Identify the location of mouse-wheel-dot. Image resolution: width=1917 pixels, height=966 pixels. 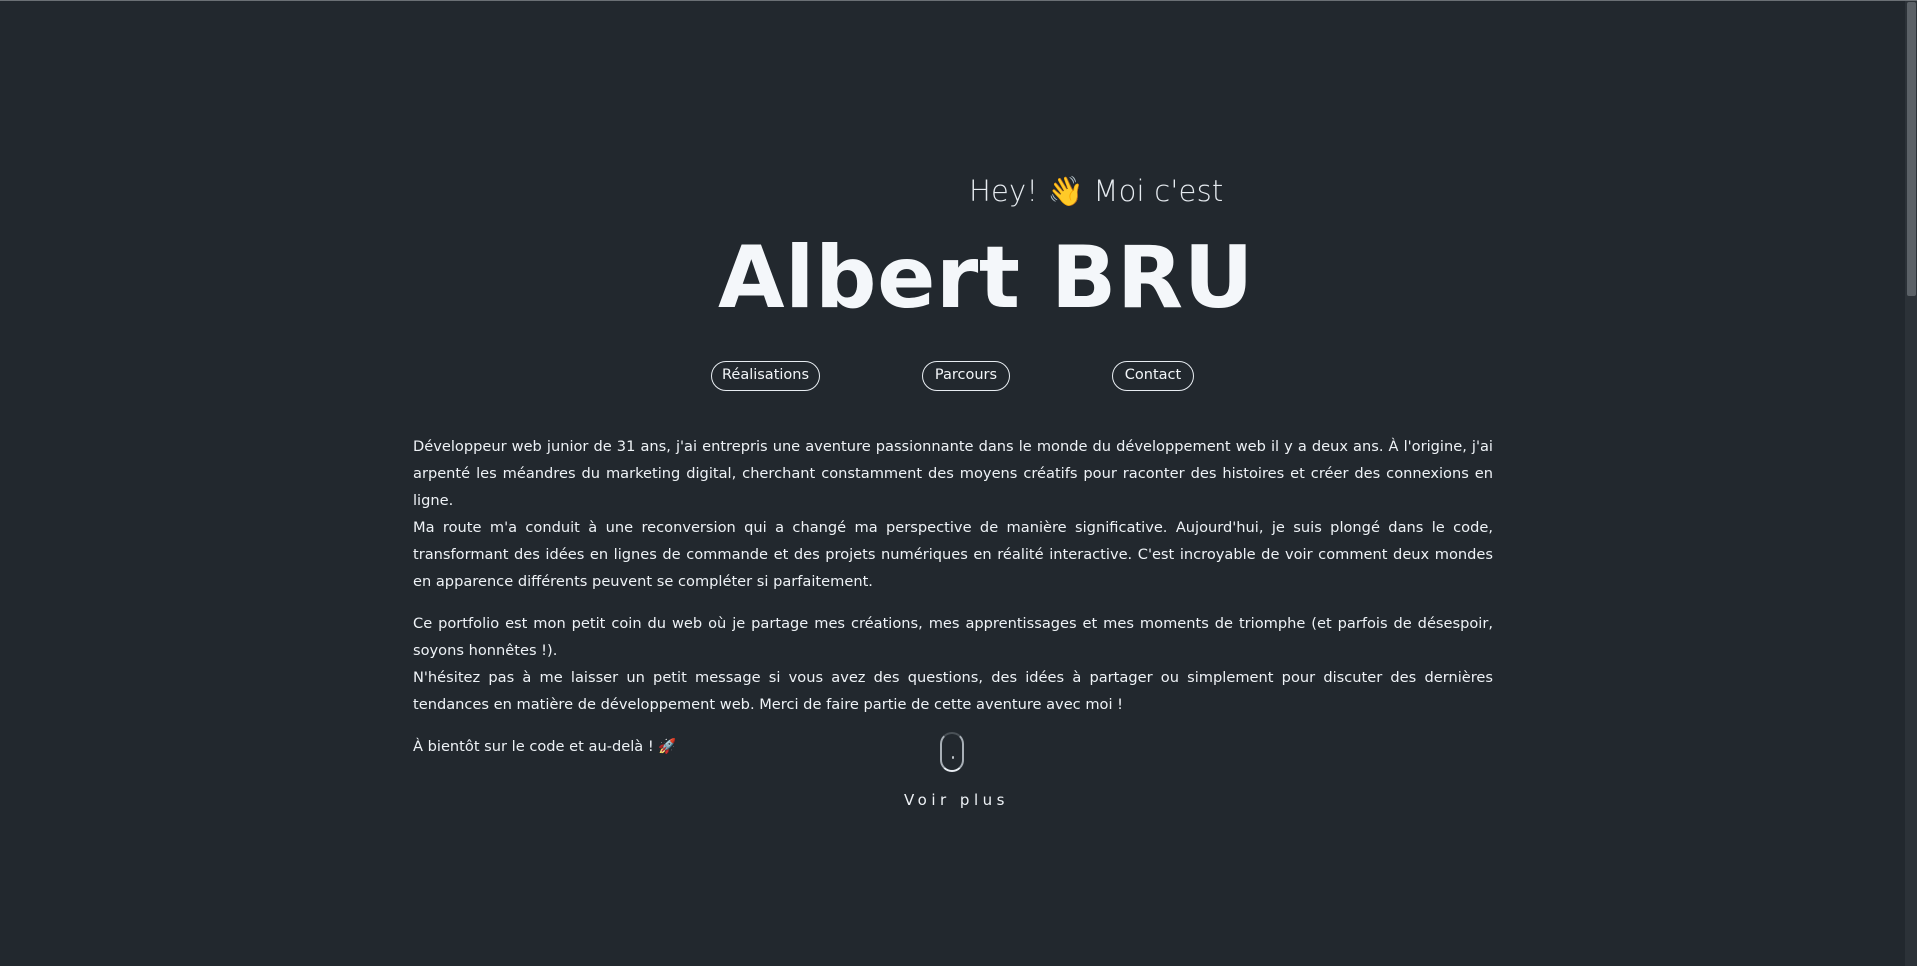
(953, 757).